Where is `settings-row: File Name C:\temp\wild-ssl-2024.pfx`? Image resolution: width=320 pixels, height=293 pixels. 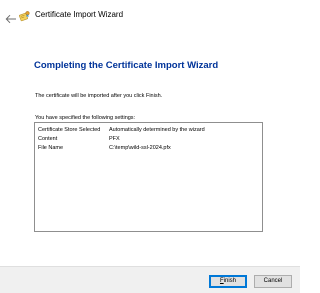
settings-row: File Name C:\temp\wild-ssl-2024.pfx is located at coordinates (149, 148).